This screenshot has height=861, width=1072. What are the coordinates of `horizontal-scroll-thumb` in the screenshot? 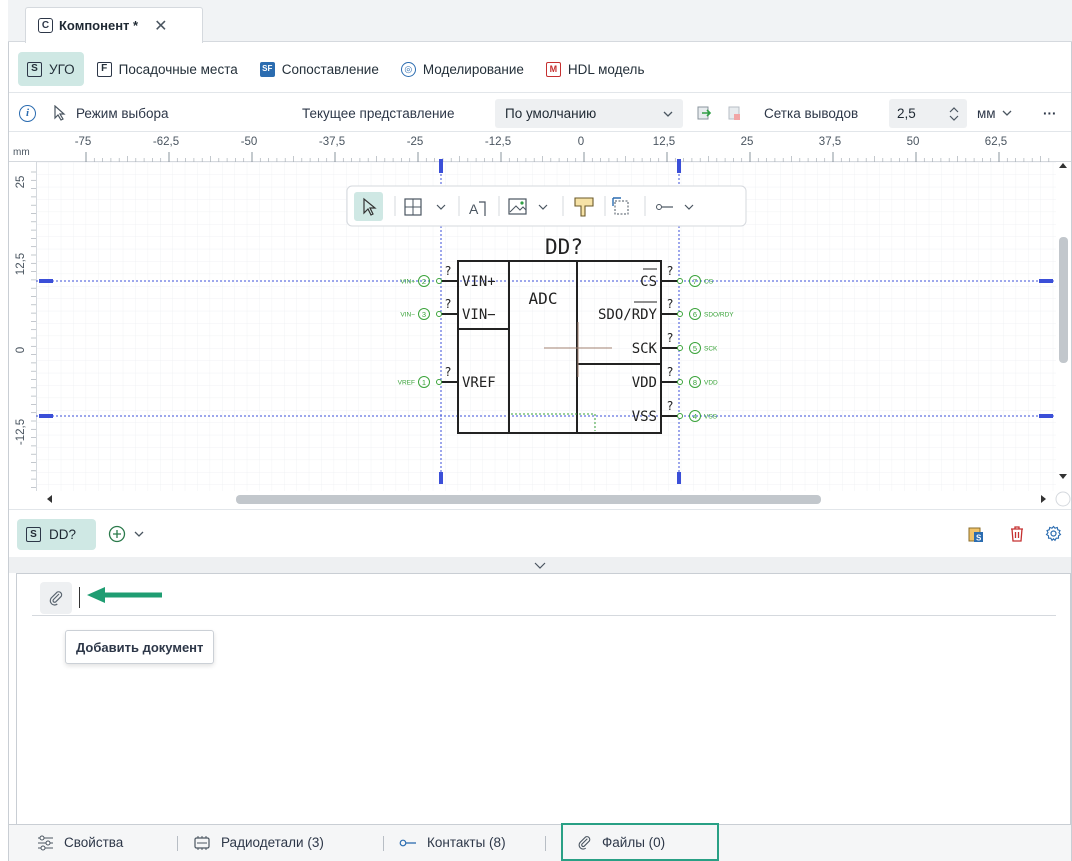 It's located at (528, 499).